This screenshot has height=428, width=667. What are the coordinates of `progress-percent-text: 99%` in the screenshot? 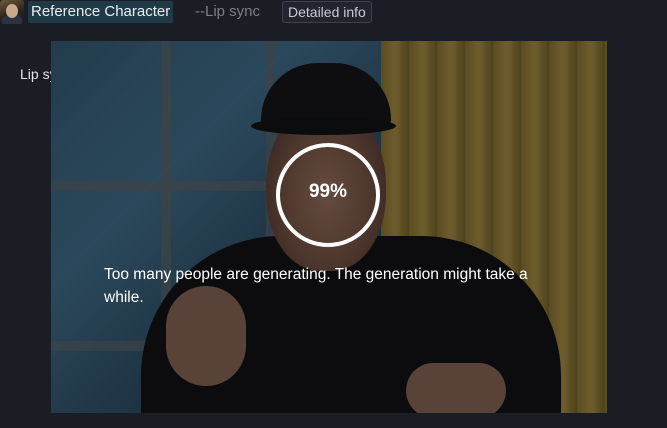 It's located at (328, 191).